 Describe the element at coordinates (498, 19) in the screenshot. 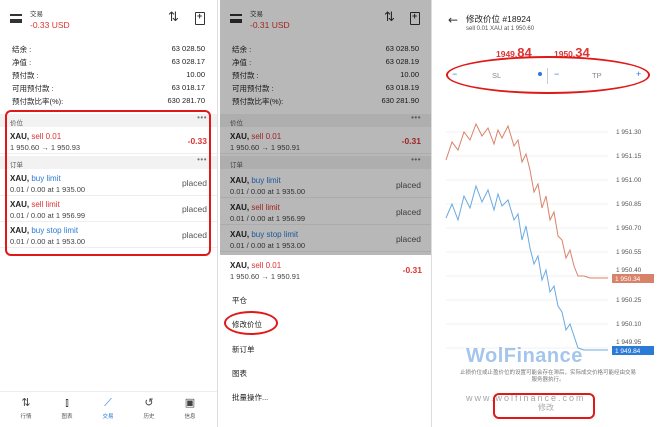

I see `page-title: 修改价位 #18924` at that location.